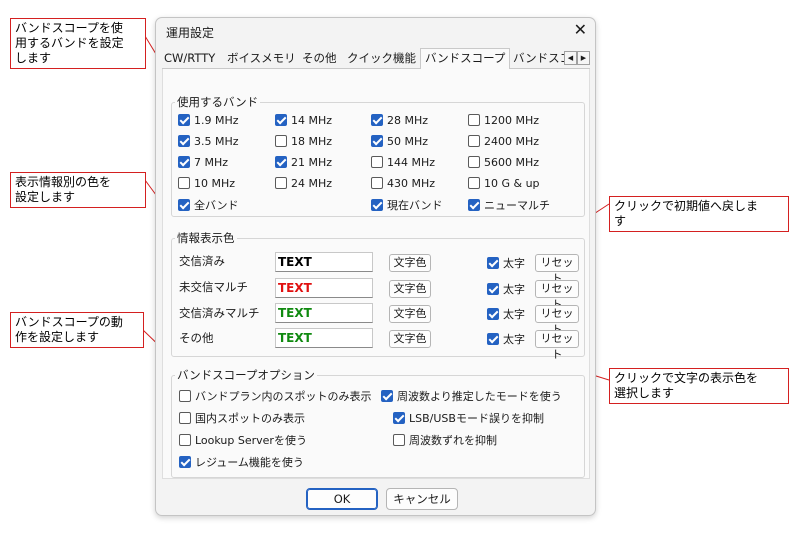  I want to click on text-color-button-other: 文字色, so click(410, 339).